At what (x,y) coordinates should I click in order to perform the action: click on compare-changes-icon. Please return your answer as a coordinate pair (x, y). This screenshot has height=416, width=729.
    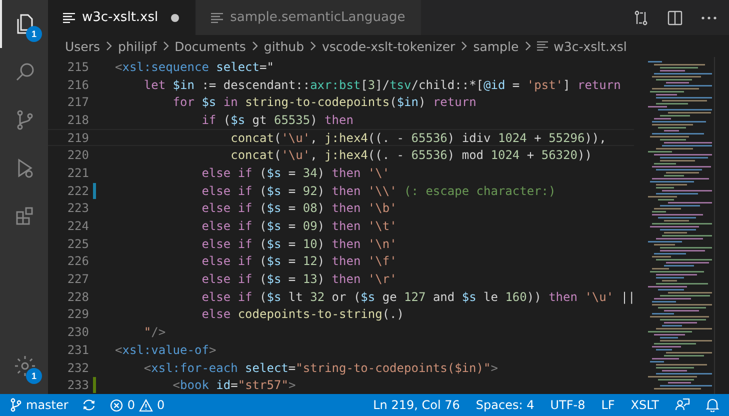
    Looking at the image, I should click on (641, 18).